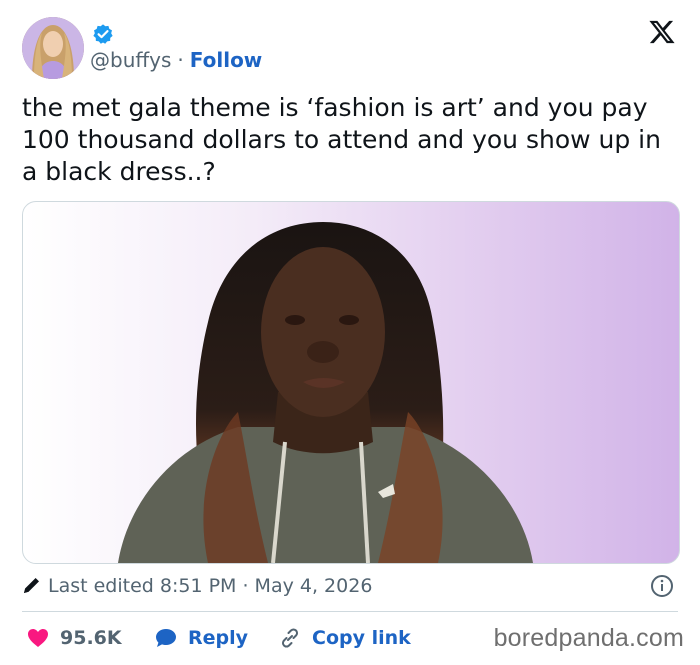 The height and width of the screenshot is (665, 700). Describe the element at coordinates (91, 638) in the screenshot. I see `like-count: 95.6K` at that location.